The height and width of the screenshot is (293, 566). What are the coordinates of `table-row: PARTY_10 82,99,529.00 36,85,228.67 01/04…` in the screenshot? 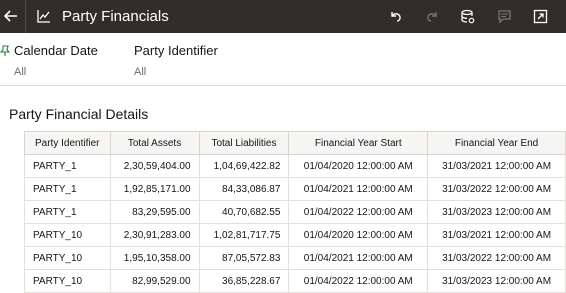 It's located at (295, 281).